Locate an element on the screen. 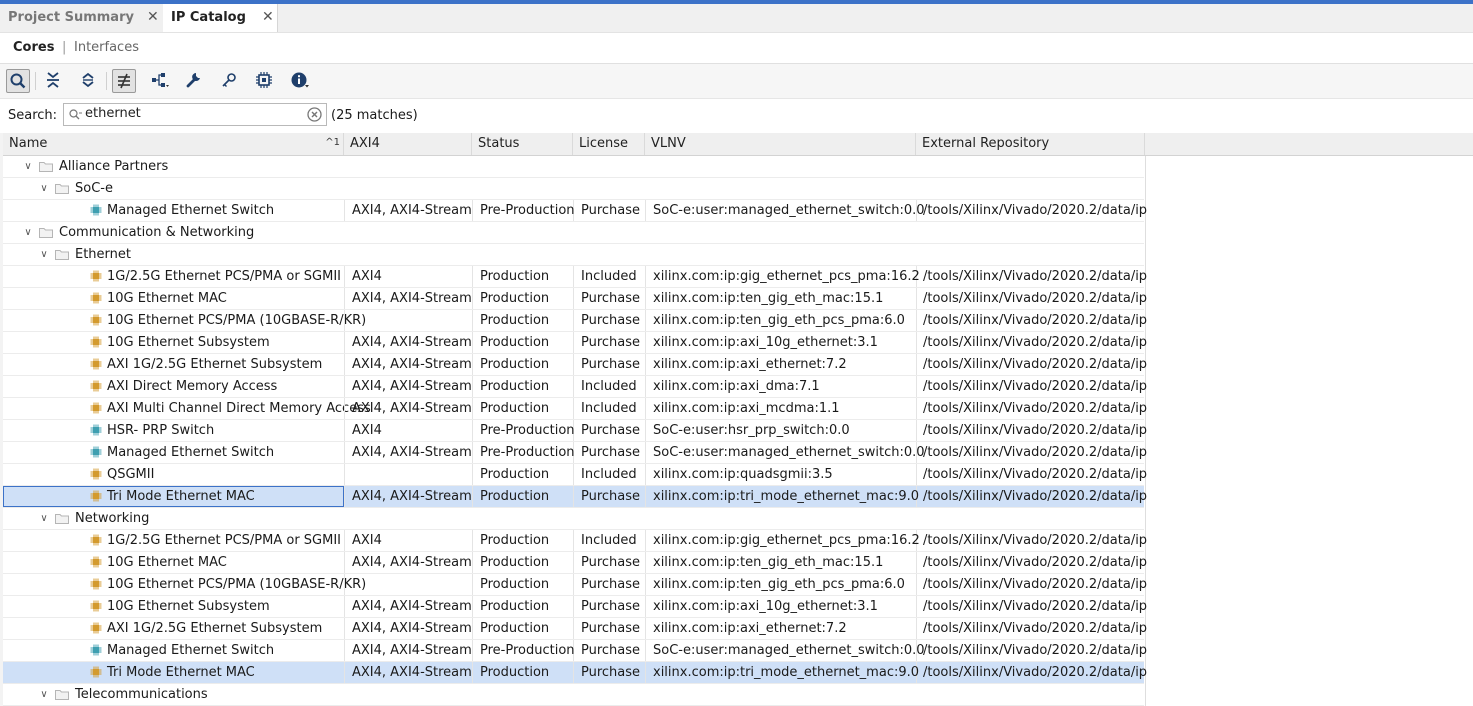 Image resolution: width=1473 pixels, height=706 pixels. tree-folder-row: ∨ SoC-e is located at coordinates (573, 189).